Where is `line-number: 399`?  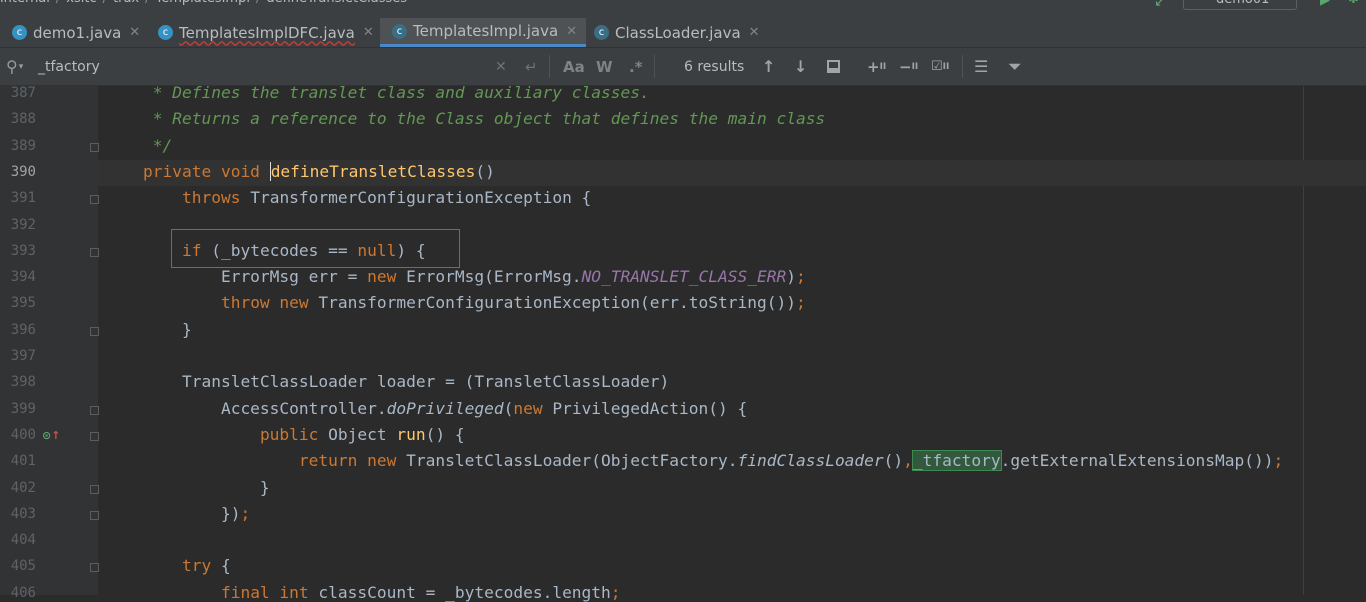 line-number: 399 is located at coordinates (23, 408).